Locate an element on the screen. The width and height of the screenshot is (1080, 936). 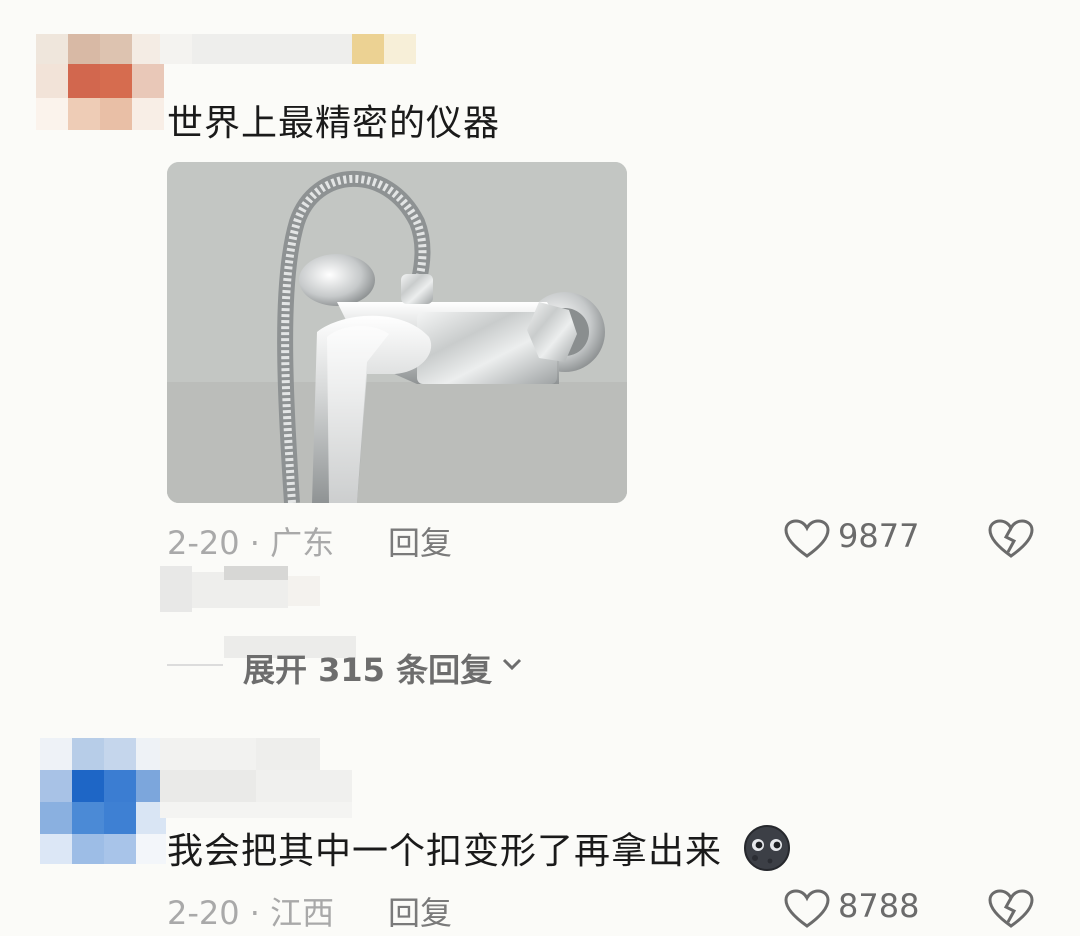
new-moon-face-emoji is located at coordinates (767, 852).